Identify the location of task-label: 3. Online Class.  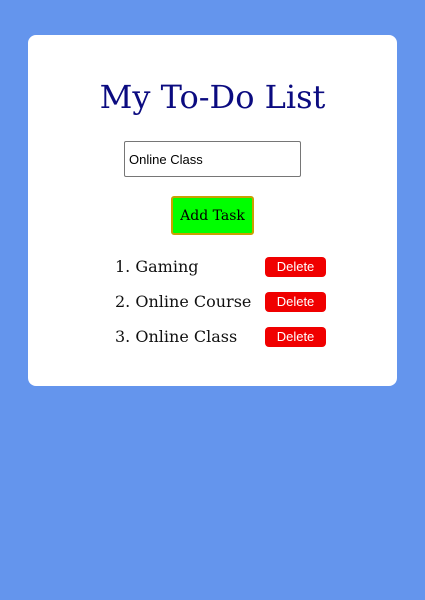
(176, 336).